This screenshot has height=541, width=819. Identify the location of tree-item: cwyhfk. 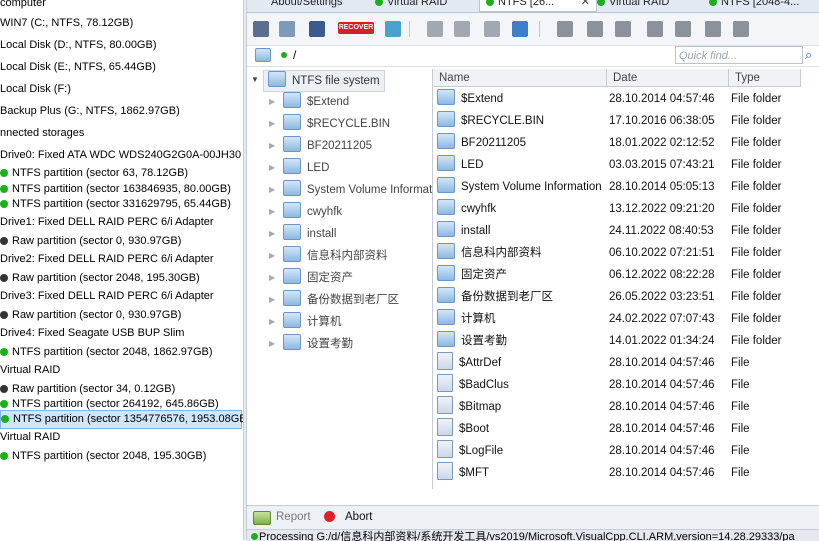
(312, 212).